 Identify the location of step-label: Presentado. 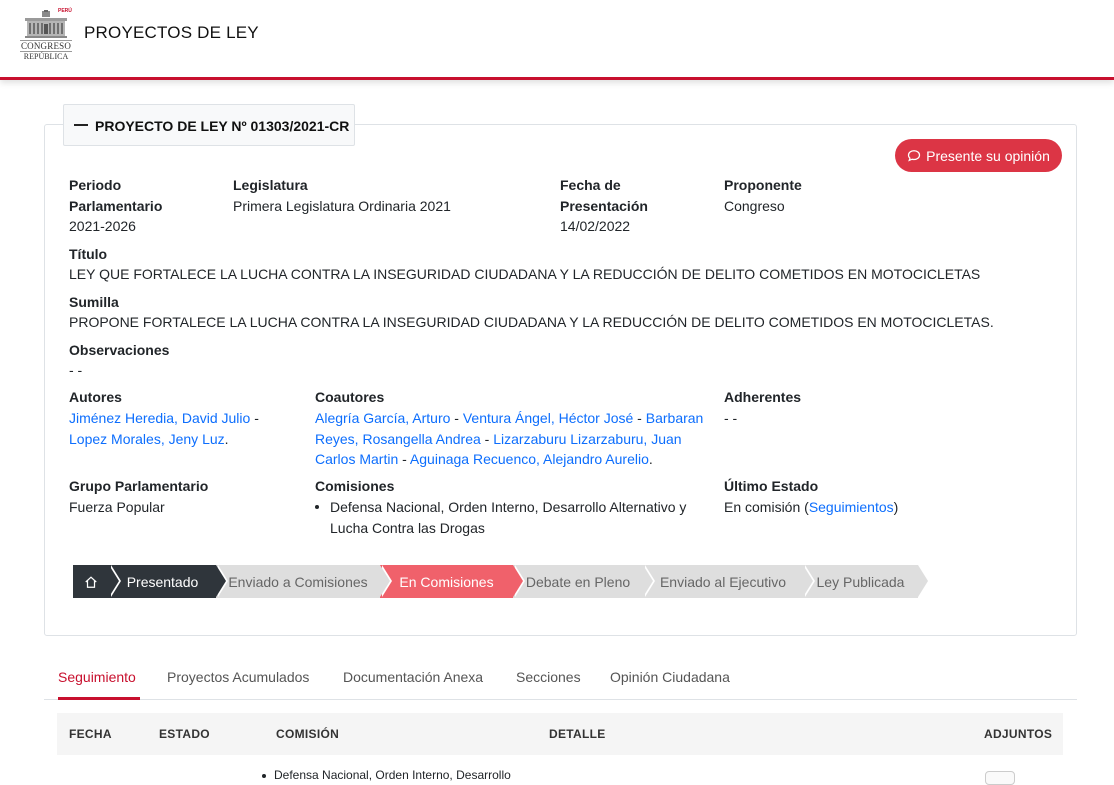
(162, 581).